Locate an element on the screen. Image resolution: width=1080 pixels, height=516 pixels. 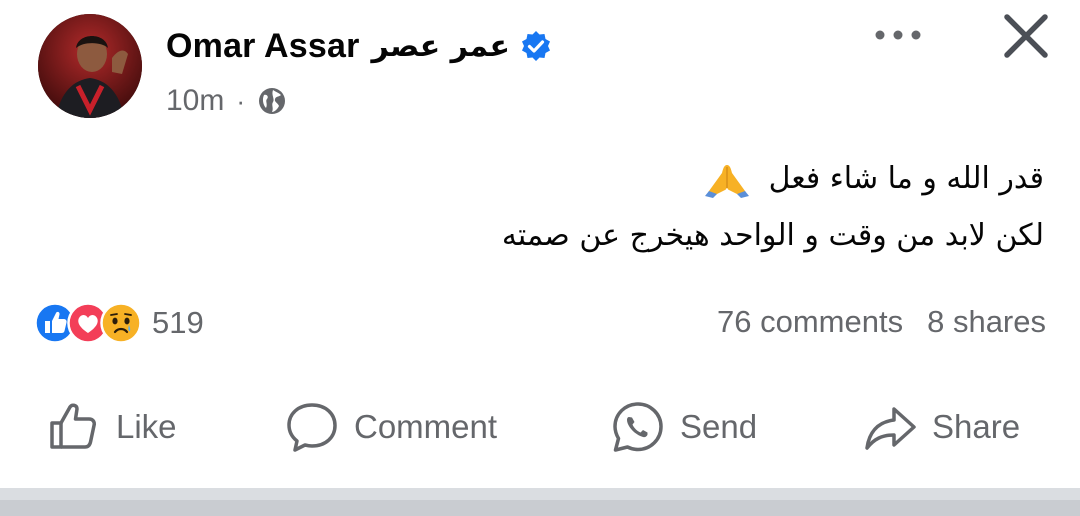
sad-reaction-icon is located at coordinates (121, 323).